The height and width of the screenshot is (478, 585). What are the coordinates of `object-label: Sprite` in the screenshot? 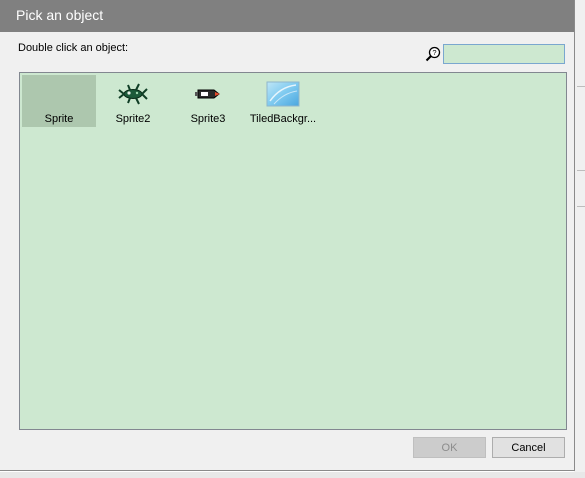 It's located at (59, 119).